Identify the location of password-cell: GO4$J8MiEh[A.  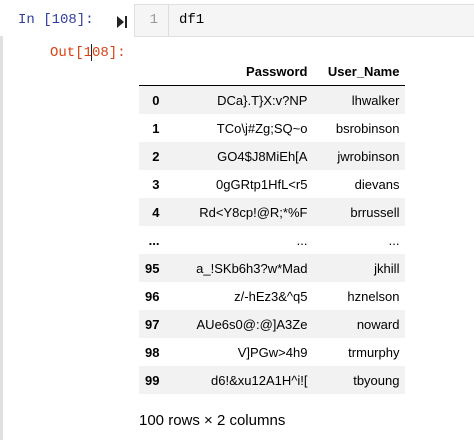
(262, 156).